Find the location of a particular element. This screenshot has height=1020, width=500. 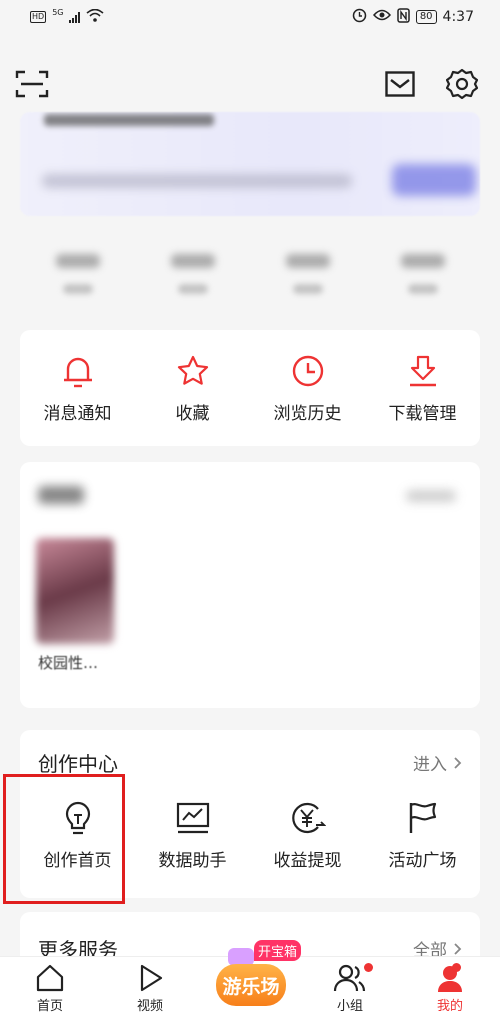

quick-actions-card: 消息通知 收藏 浏览历史 下载管理 is located at coordinates (250, 388).